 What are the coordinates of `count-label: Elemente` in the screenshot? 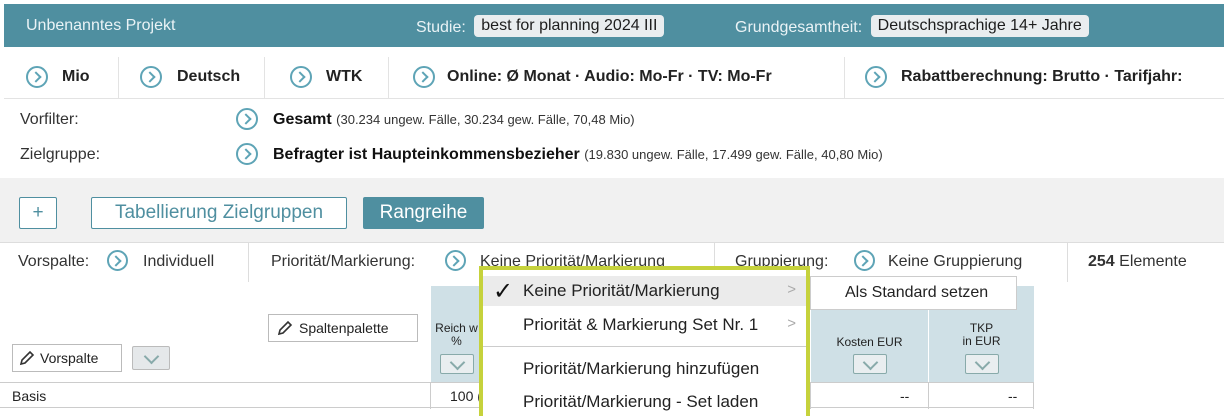 It's located at (1153, 261).